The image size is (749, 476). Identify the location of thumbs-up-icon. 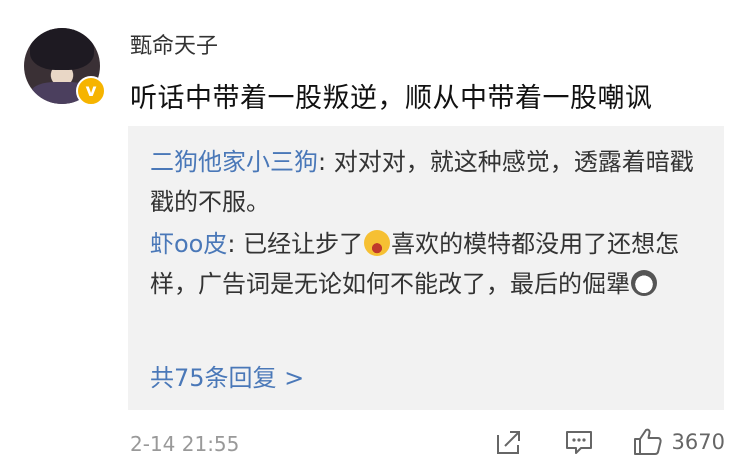
(647, 441).